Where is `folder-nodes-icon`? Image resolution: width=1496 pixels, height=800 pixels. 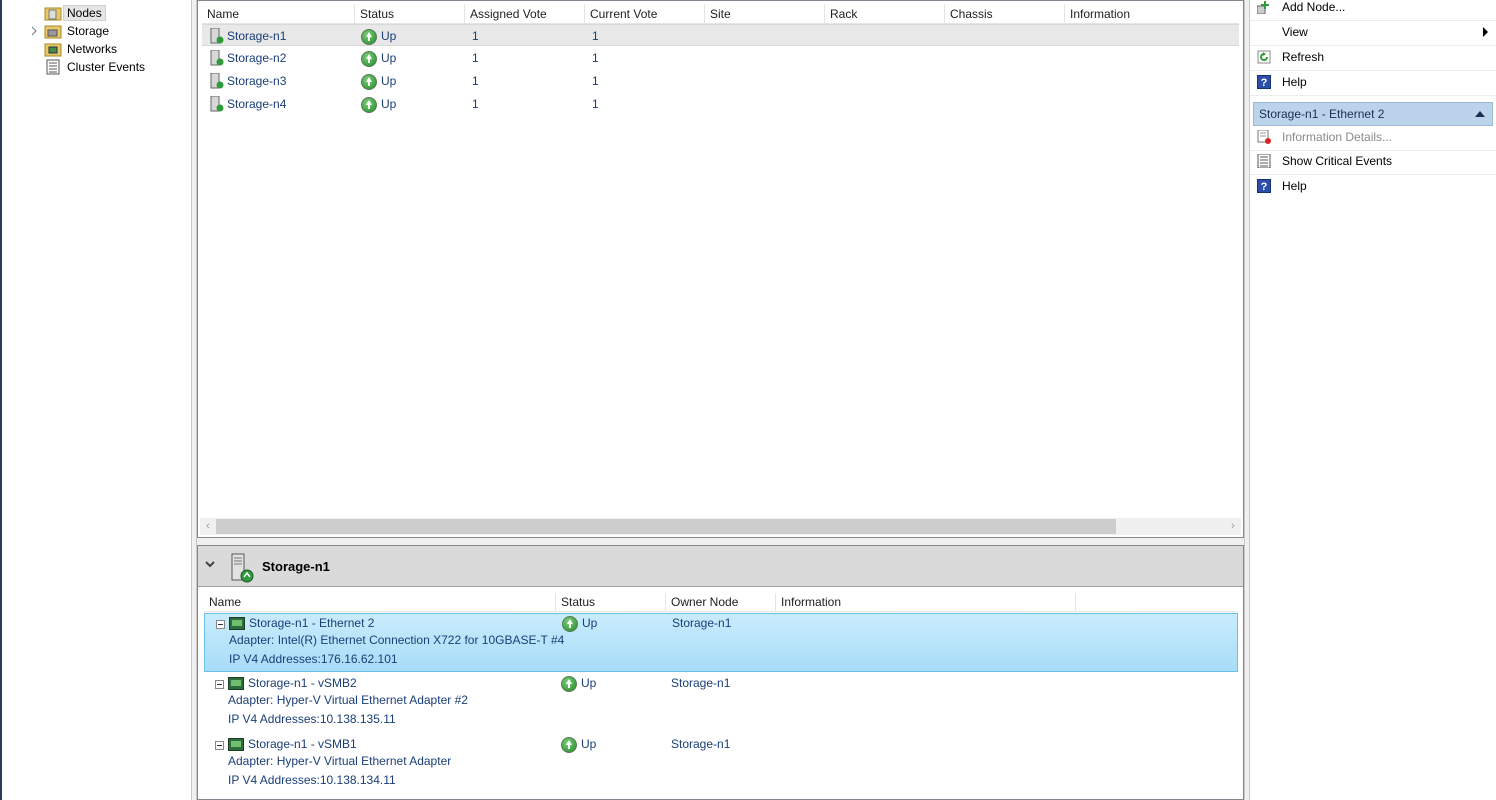 folder-nodes-icon is located at coordinates (53, 13).